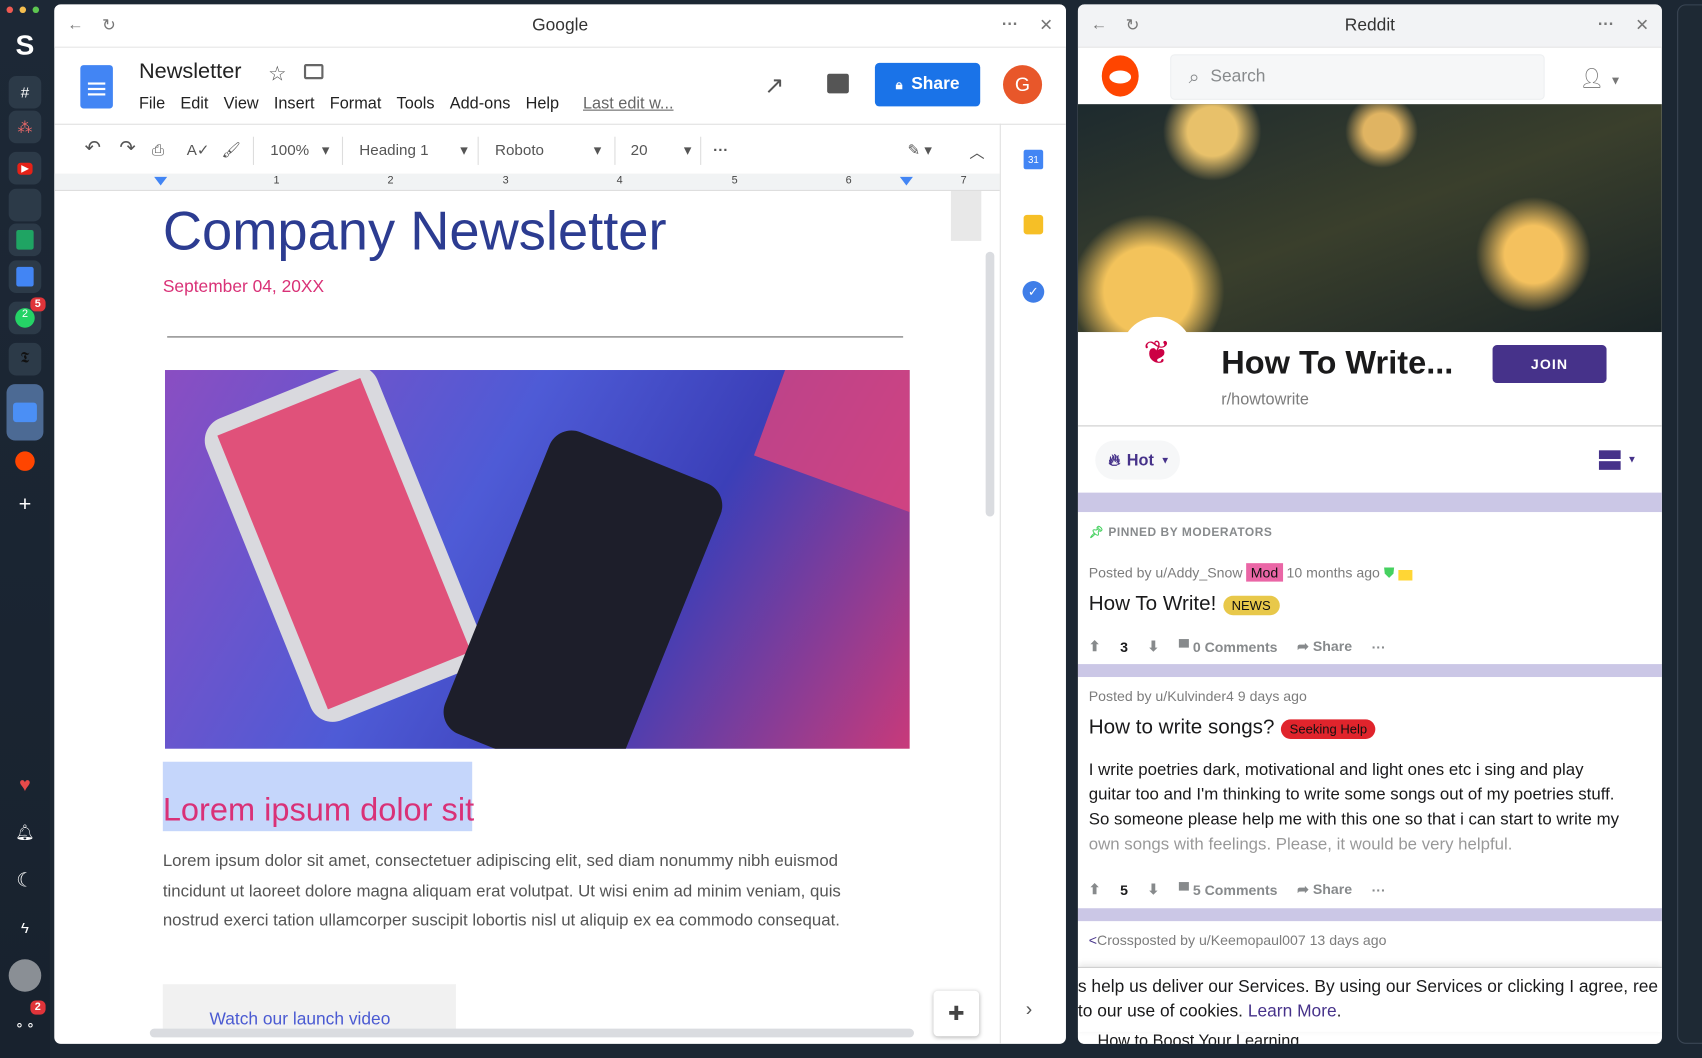  I want to click on activity-trend-icon: ↗, so click(774, 86).